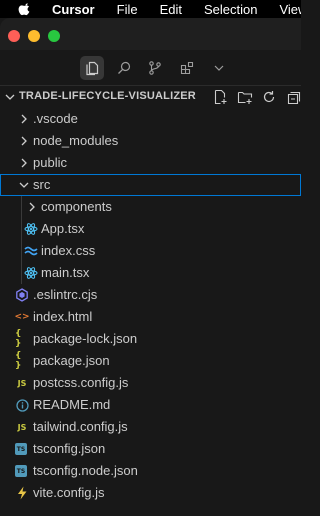 The width and height of the screenshot is (320, 516). What do you see at coordinates (150, 229) in the screenshot?
I see `tree-item-app-tsx: App.tsx` at bounding box center [150, 229].